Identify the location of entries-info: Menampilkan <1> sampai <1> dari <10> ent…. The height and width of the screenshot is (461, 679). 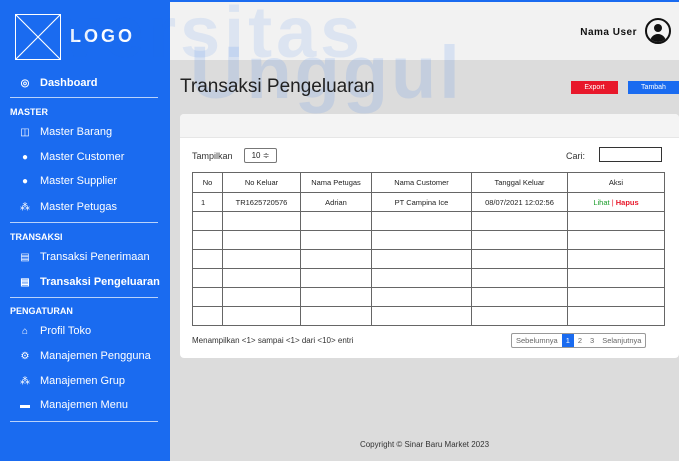
(273, 340).